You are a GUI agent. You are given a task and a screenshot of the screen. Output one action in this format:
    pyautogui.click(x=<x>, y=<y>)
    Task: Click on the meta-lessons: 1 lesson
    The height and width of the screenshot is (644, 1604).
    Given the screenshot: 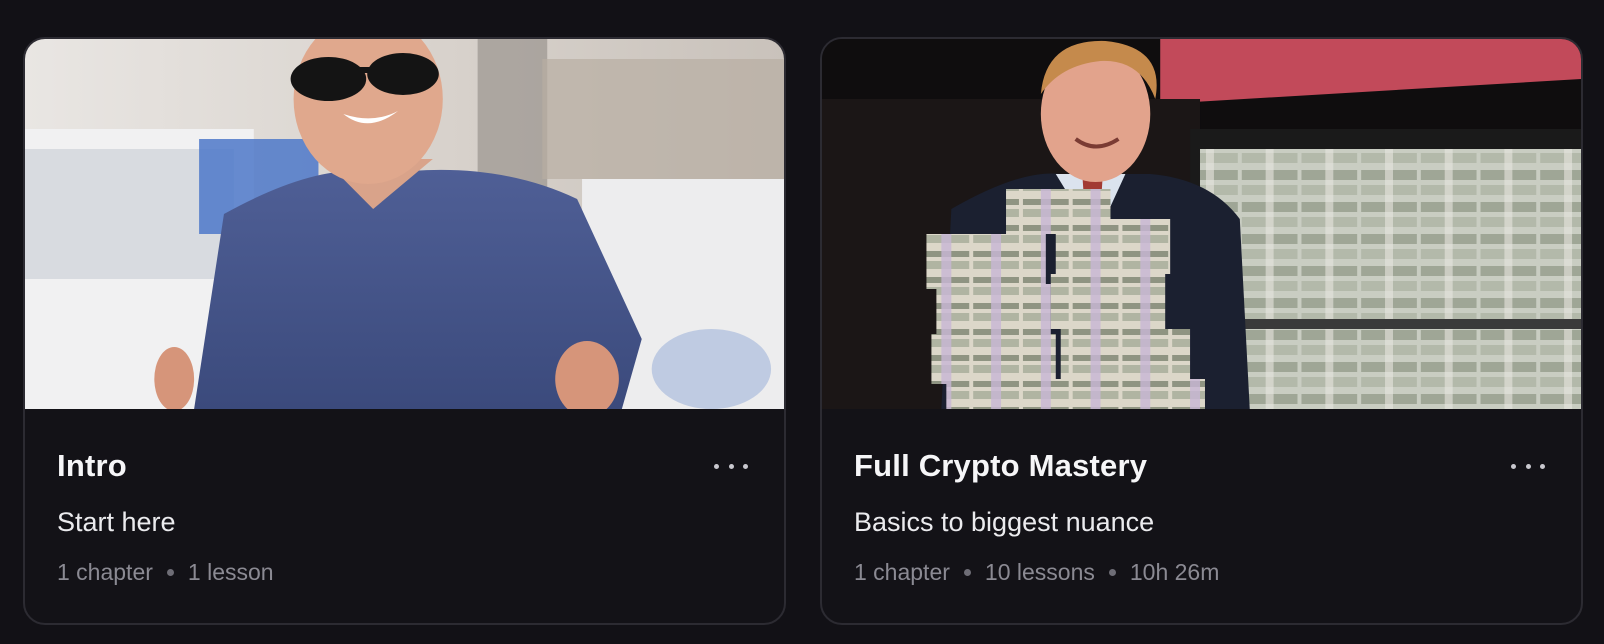 What is the action you would take?
    pyautogui.click(x=230, y=571)
    